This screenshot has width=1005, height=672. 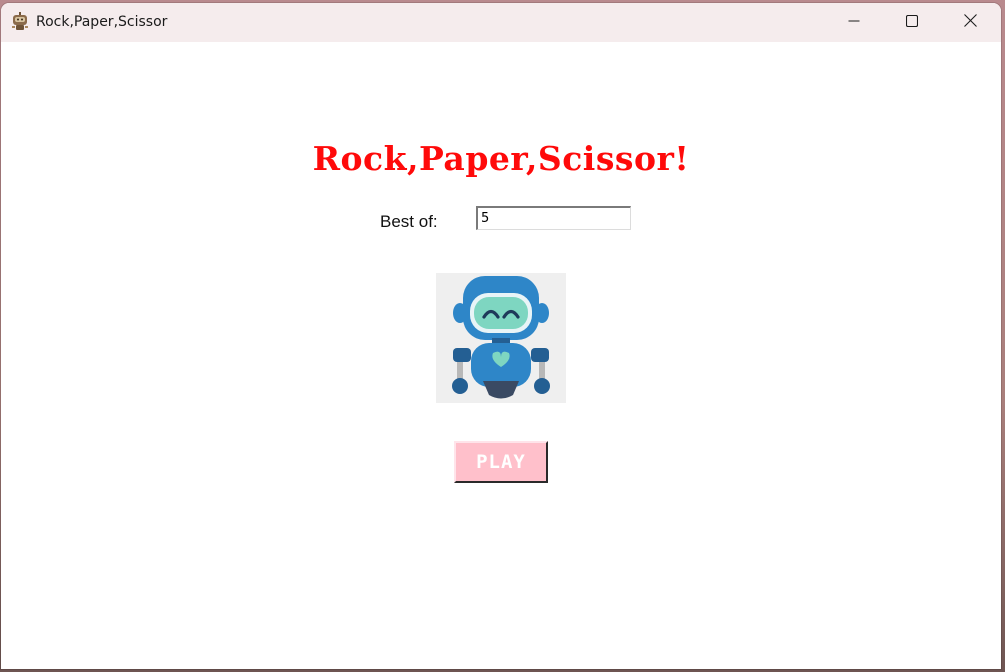 What do you see at coordinates (102, 22) in the screenshot?
I see `window-title: Rock,Paper,Scissor` at bounding box center [102, 22].